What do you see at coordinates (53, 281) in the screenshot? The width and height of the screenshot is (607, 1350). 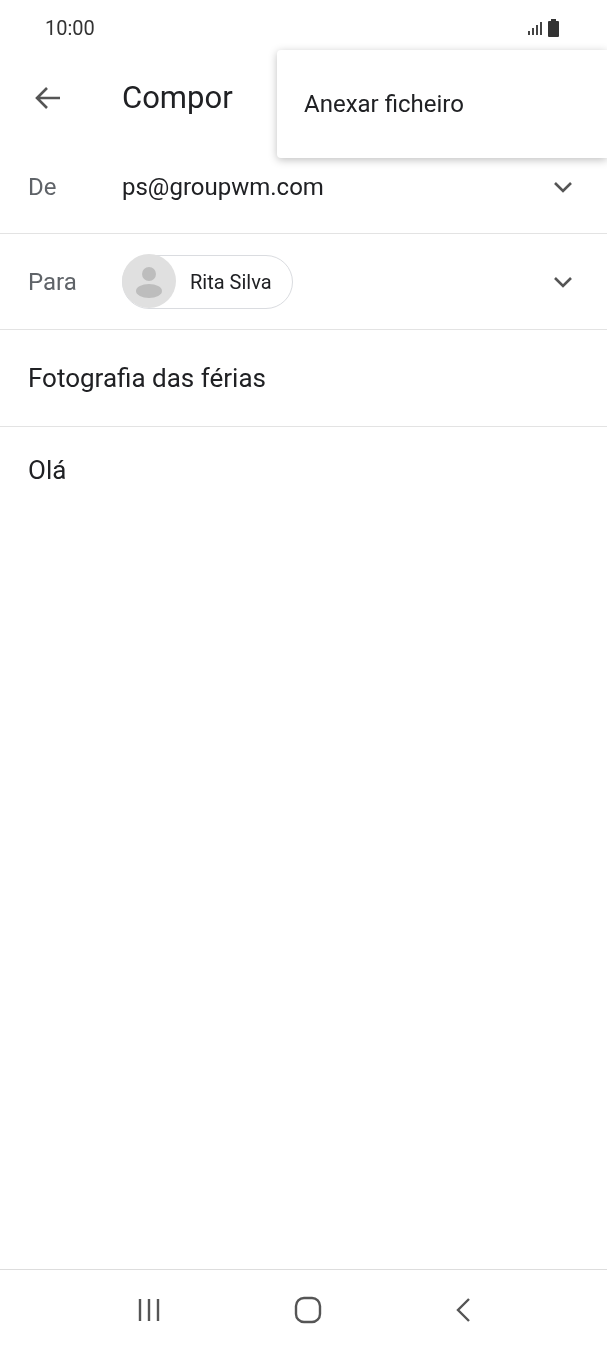 I see `to-label: Para` at bounding box center [53, 281].